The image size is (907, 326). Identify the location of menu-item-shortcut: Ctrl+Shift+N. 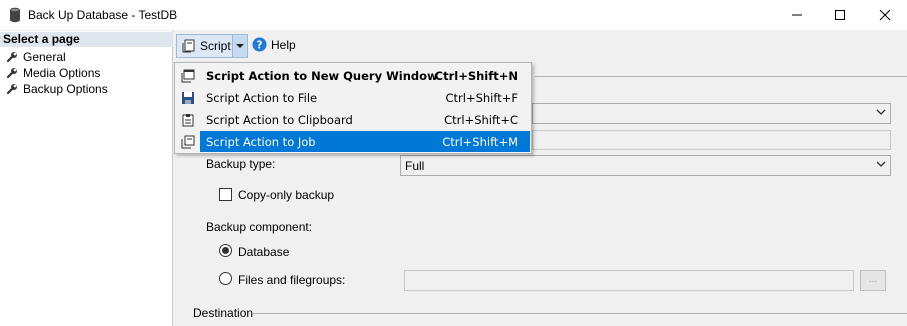
(476, 75).